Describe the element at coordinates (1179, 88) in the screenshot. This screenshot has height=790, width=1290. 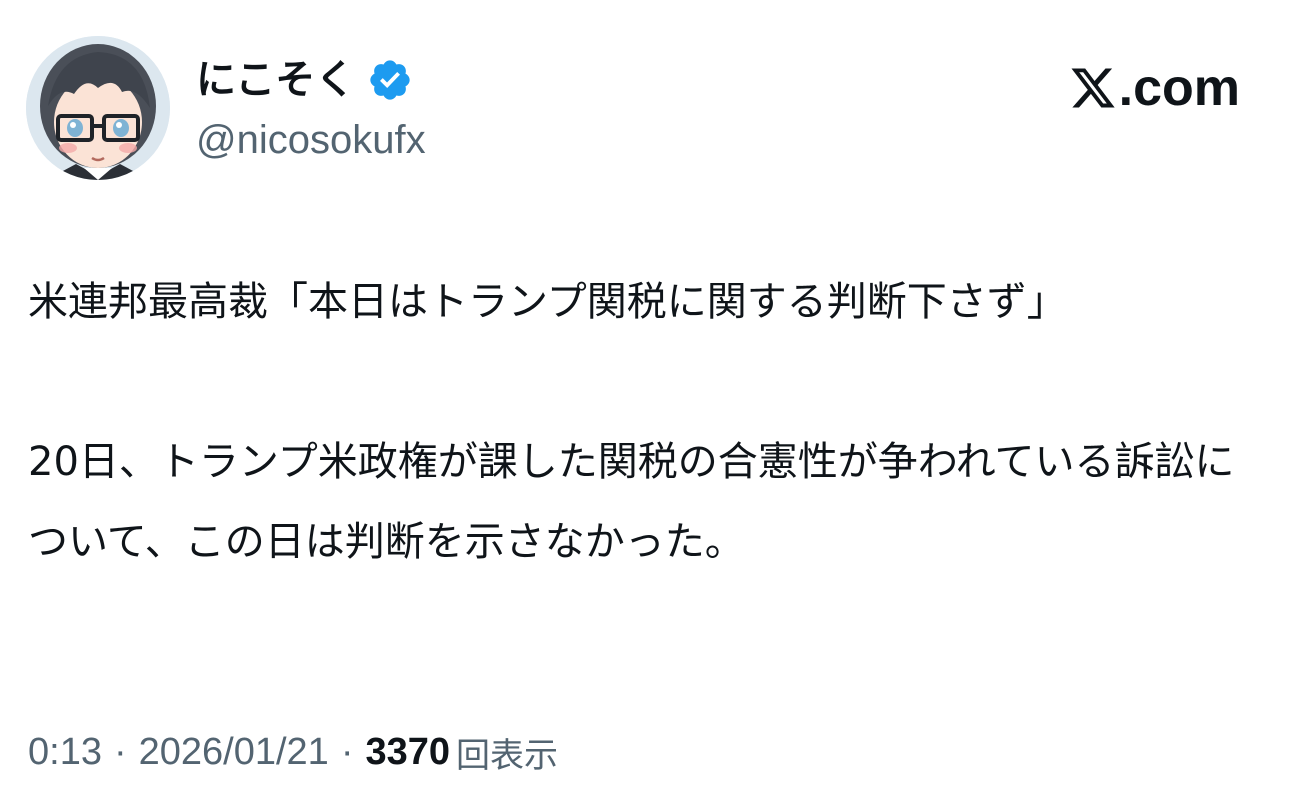
I see `site-domain: .com` at that location.